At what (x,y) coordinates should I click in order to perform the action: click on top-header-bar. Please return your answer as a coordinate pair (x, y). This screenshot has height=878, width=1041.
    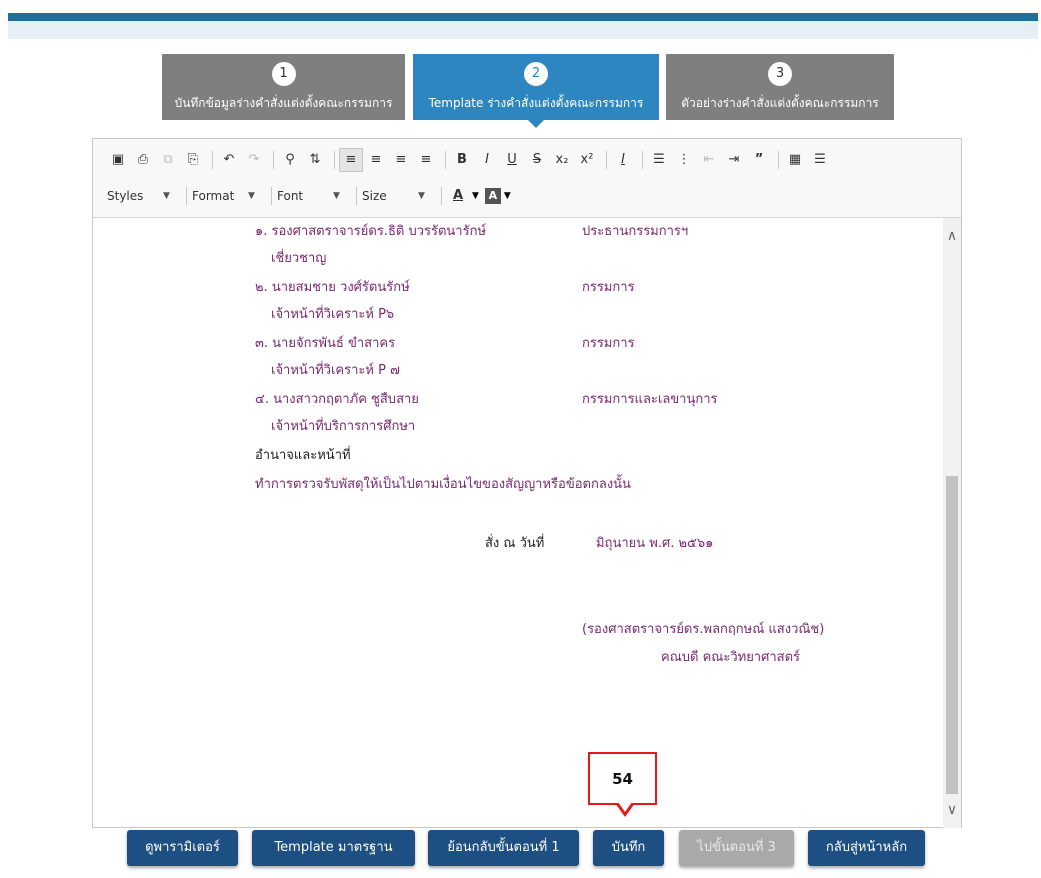
    Looking at the image, I should click on (523, 17).